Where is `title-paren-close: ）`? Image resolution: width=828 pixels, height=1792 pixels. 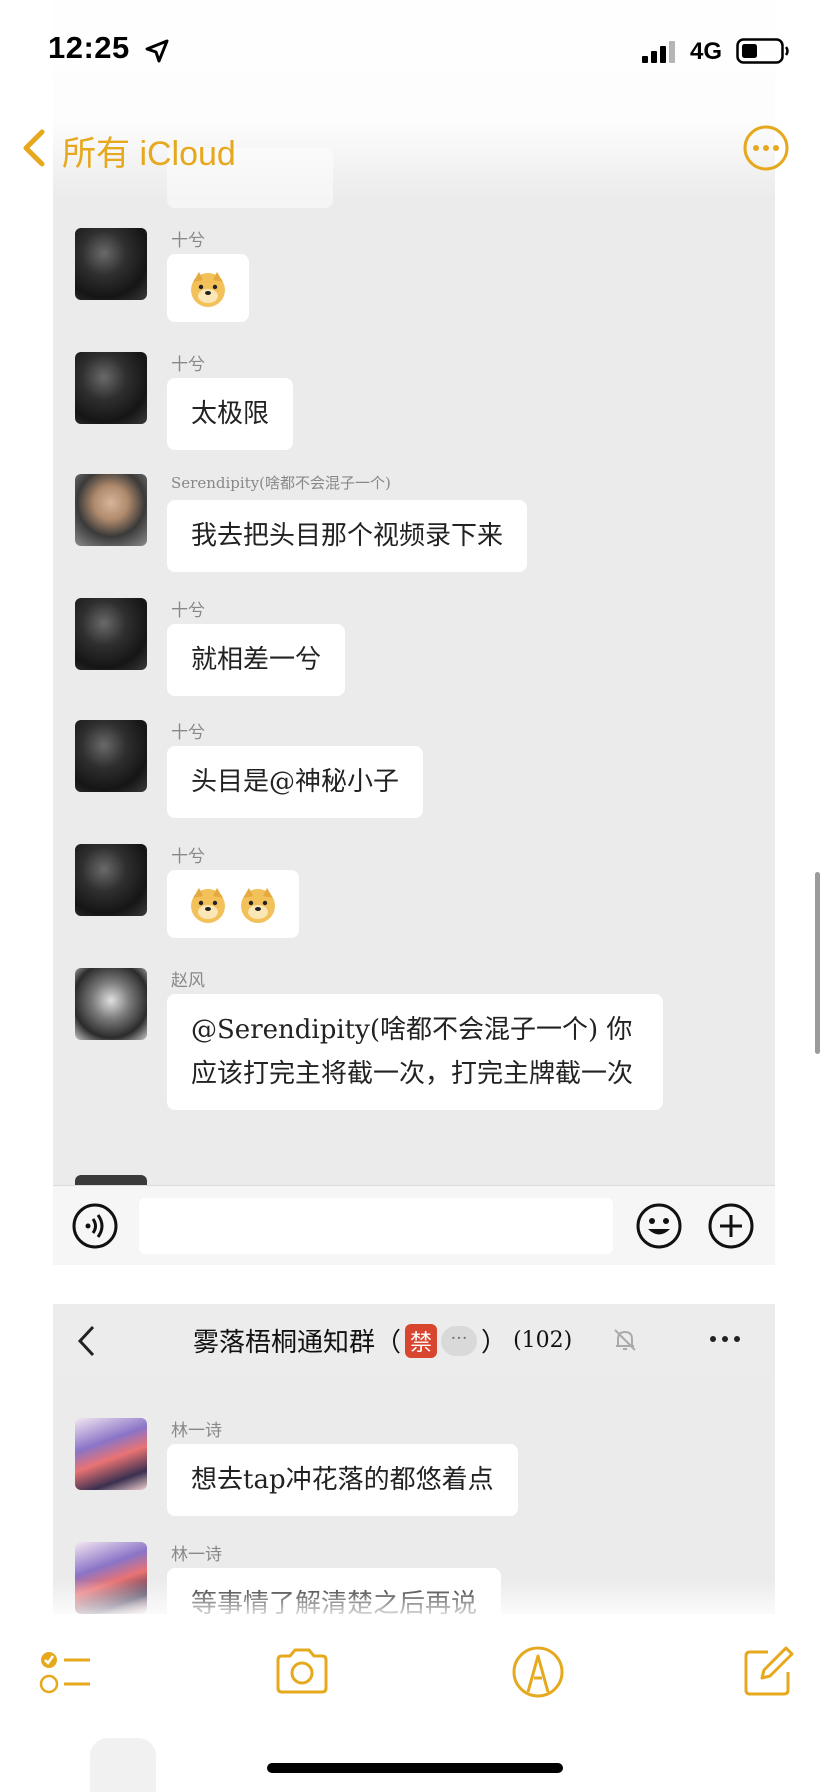 title-paren-close: ） is located at coordinates (494, 1343).